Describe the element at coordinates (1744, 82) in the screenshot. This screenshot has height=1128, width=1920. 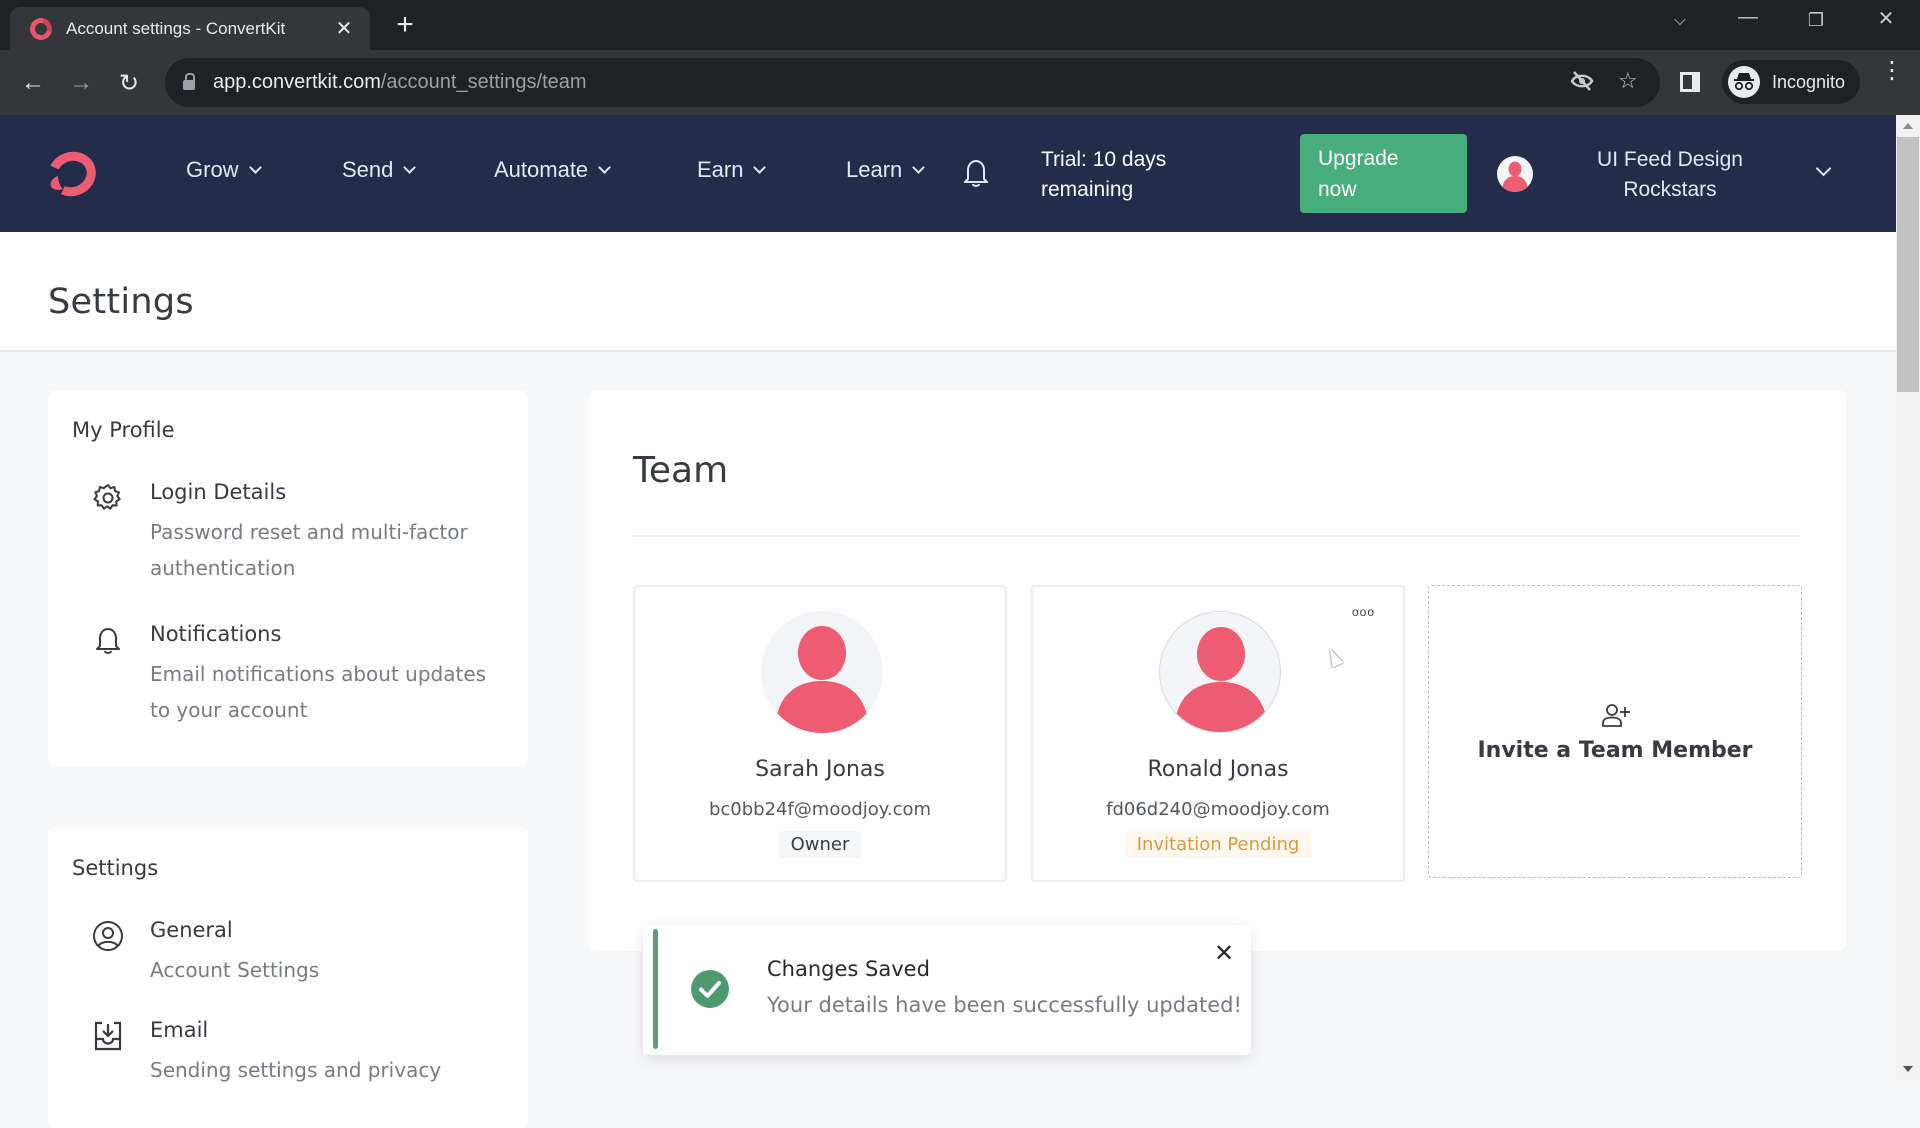
I see `incognito-icon` at that location.